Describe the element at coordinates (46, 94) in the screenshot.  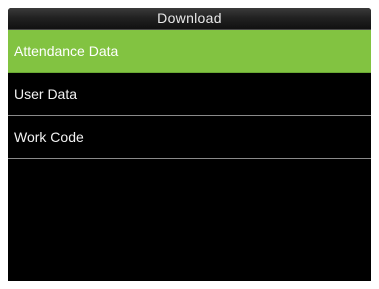
I see `menu-item-label: User Data` at that location.